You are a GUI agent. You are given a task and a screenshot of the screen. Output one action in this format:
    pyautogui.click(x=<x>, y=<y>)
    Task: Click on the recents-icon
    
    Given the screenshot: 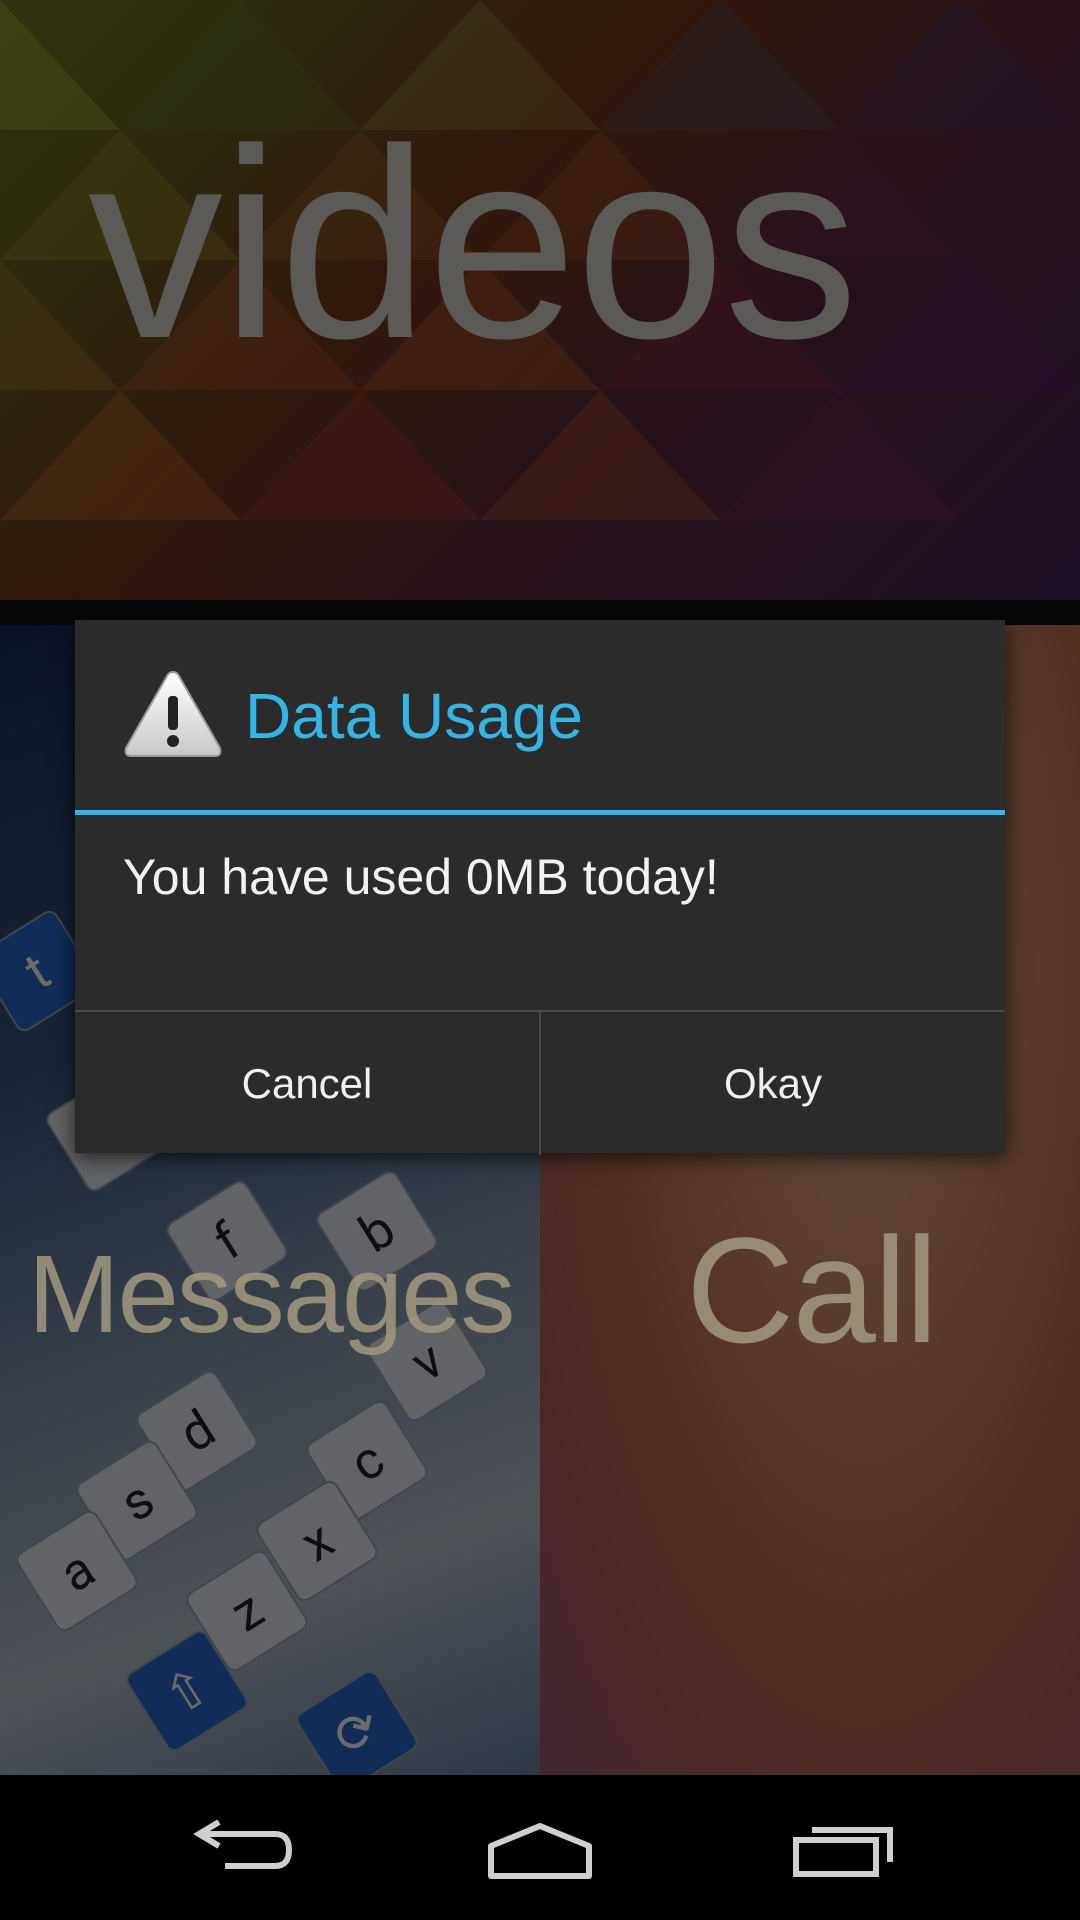 What is the action you would take?
    pyautogui.click(x=843, y=1852)
    